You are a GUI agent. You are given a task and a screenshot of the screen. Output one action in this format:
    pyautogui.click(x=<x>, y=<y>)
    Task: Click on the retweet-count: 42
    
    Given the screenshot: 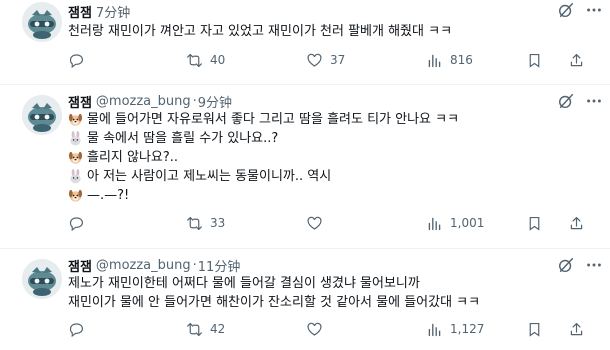 What is the action you would take?
    pyautogui.click(x=218, y=329)
    